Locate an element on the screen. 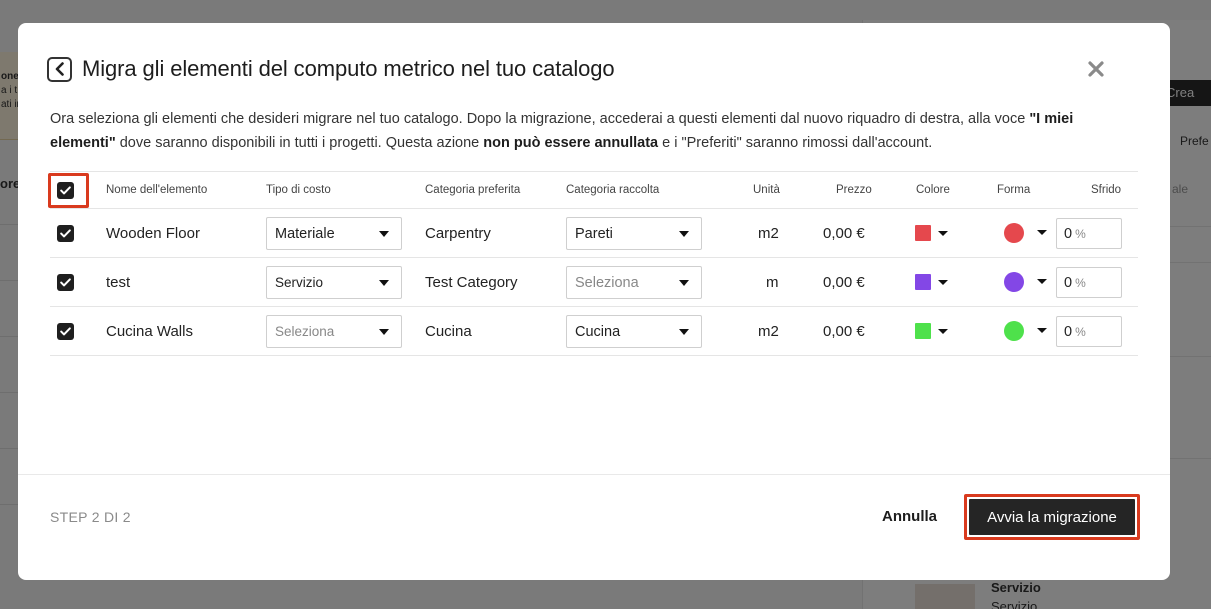 Image resolution: width=1211 pixels, height=609 pixels. close-button is located at coordinates (1096, 69).